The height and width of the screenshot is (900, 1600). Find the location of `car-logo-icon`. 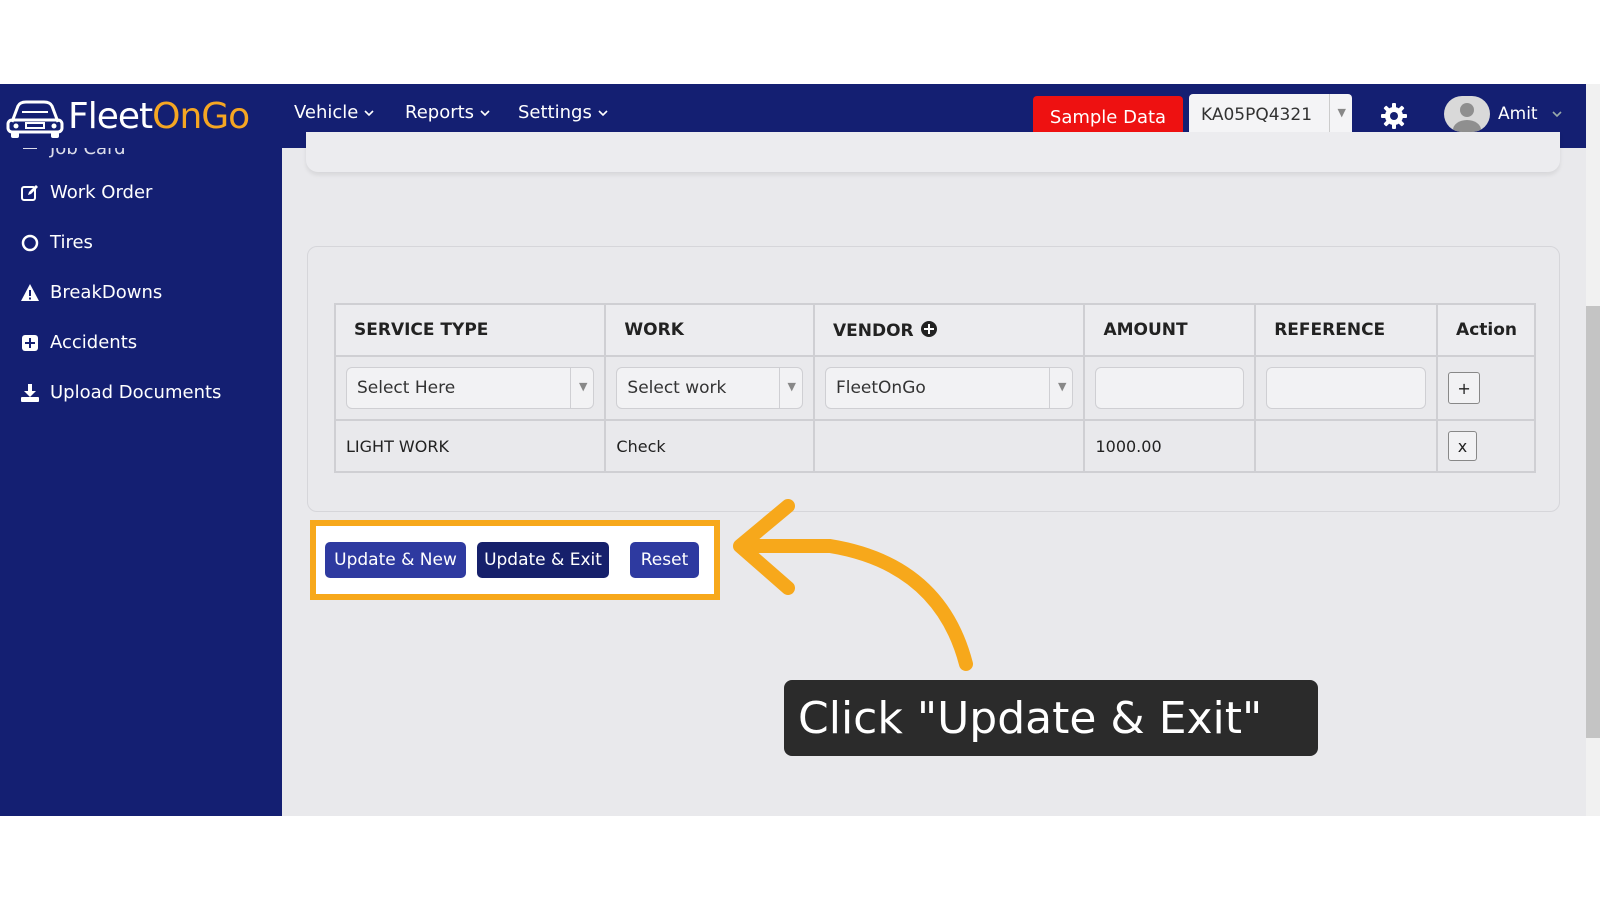

car-logo-icon is located at coordinates (35, 119).